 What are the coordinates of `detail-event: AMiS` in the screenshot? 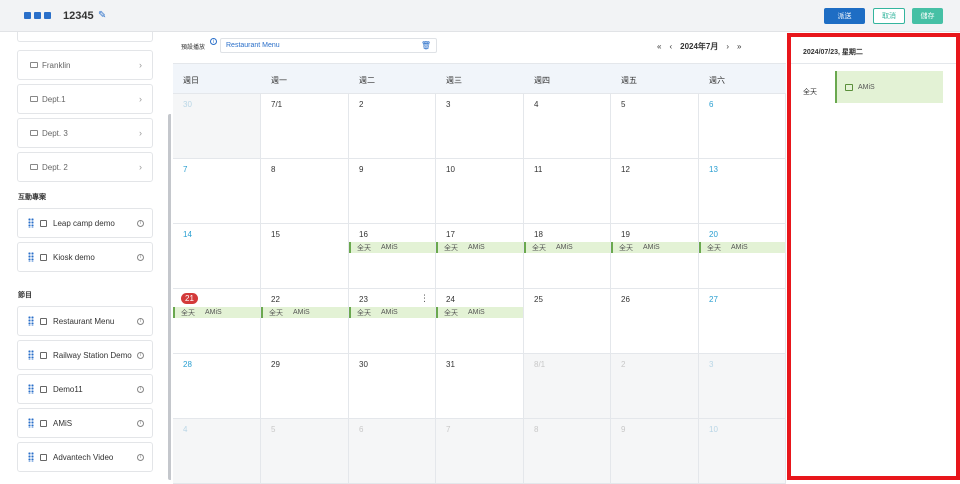 It's located at (889, 87).